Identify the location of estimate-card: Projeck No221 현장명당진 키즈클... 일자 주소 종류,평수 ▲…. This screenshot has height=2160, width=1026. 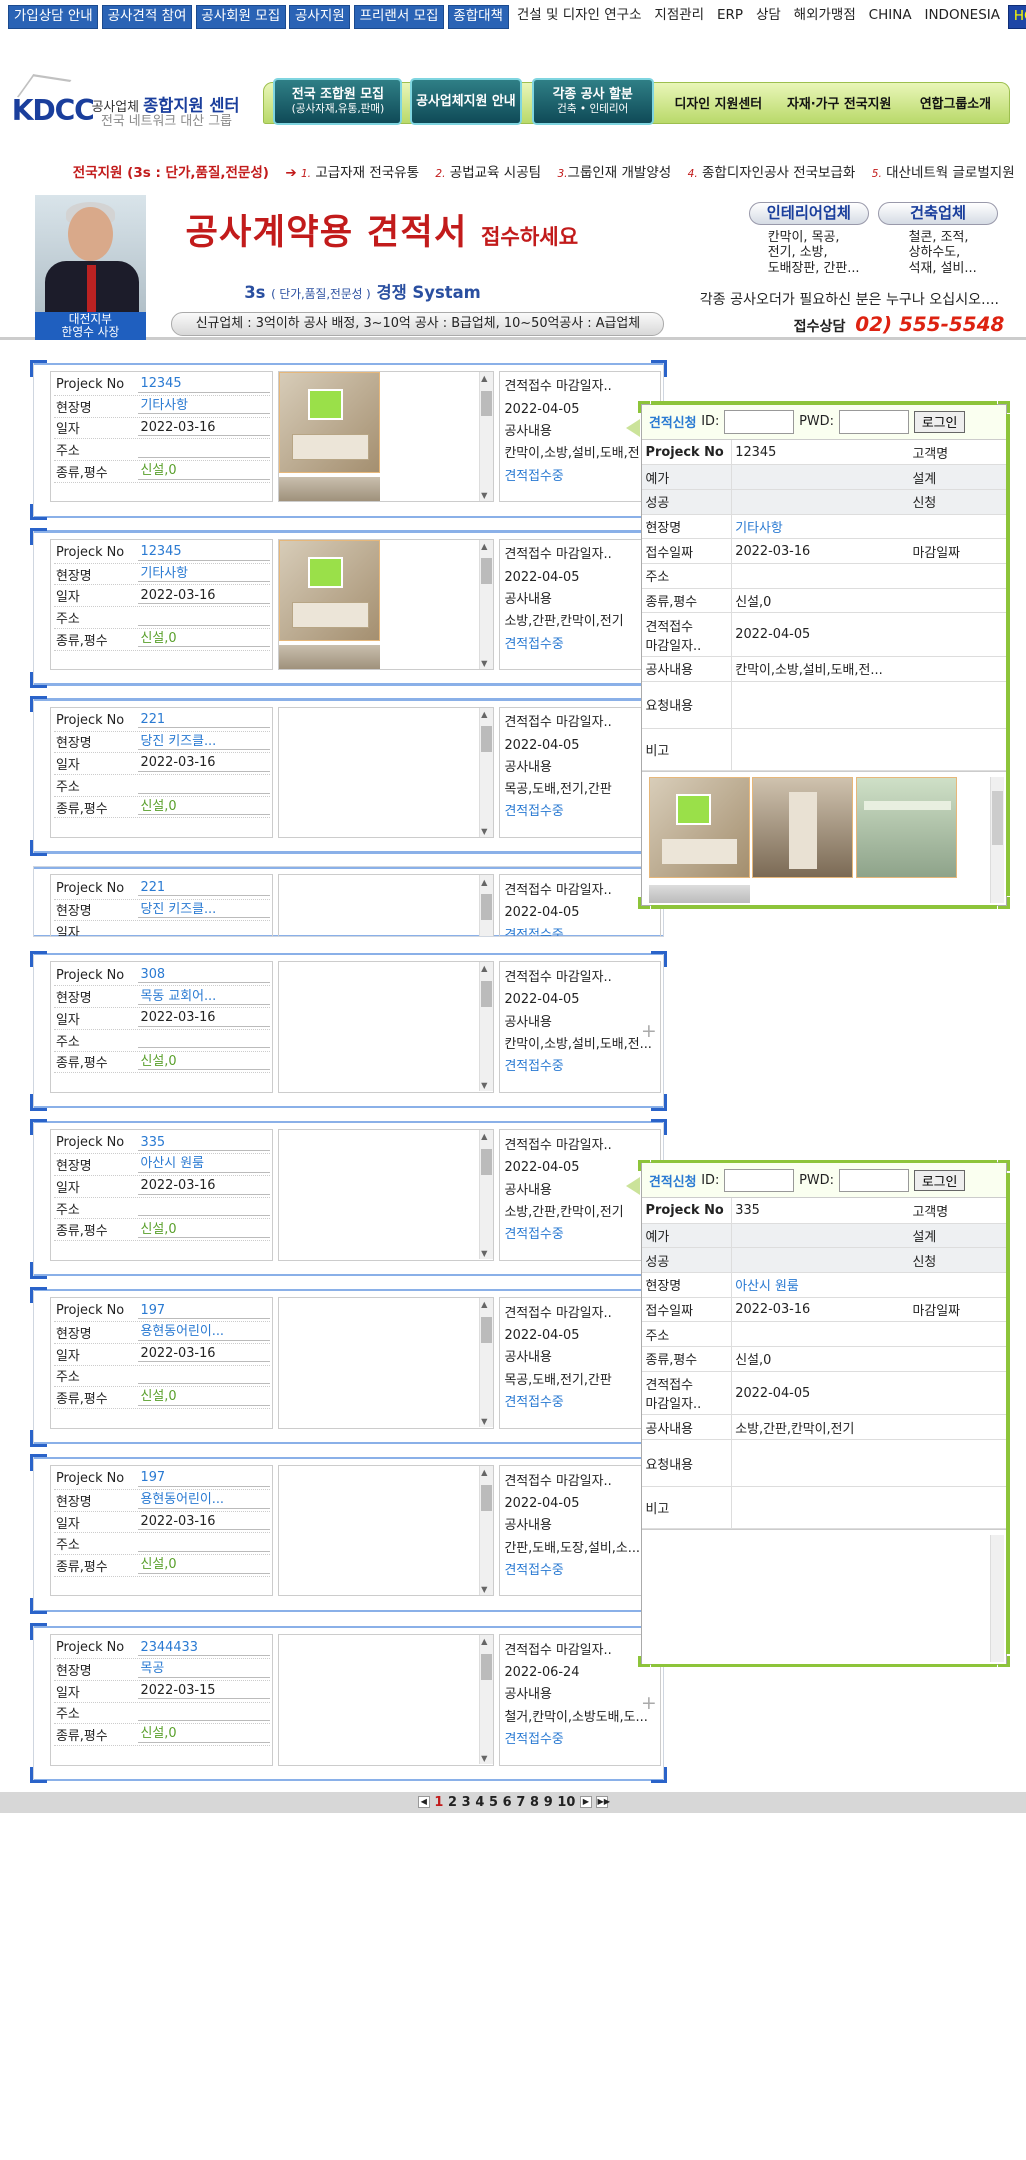
(348, 901).